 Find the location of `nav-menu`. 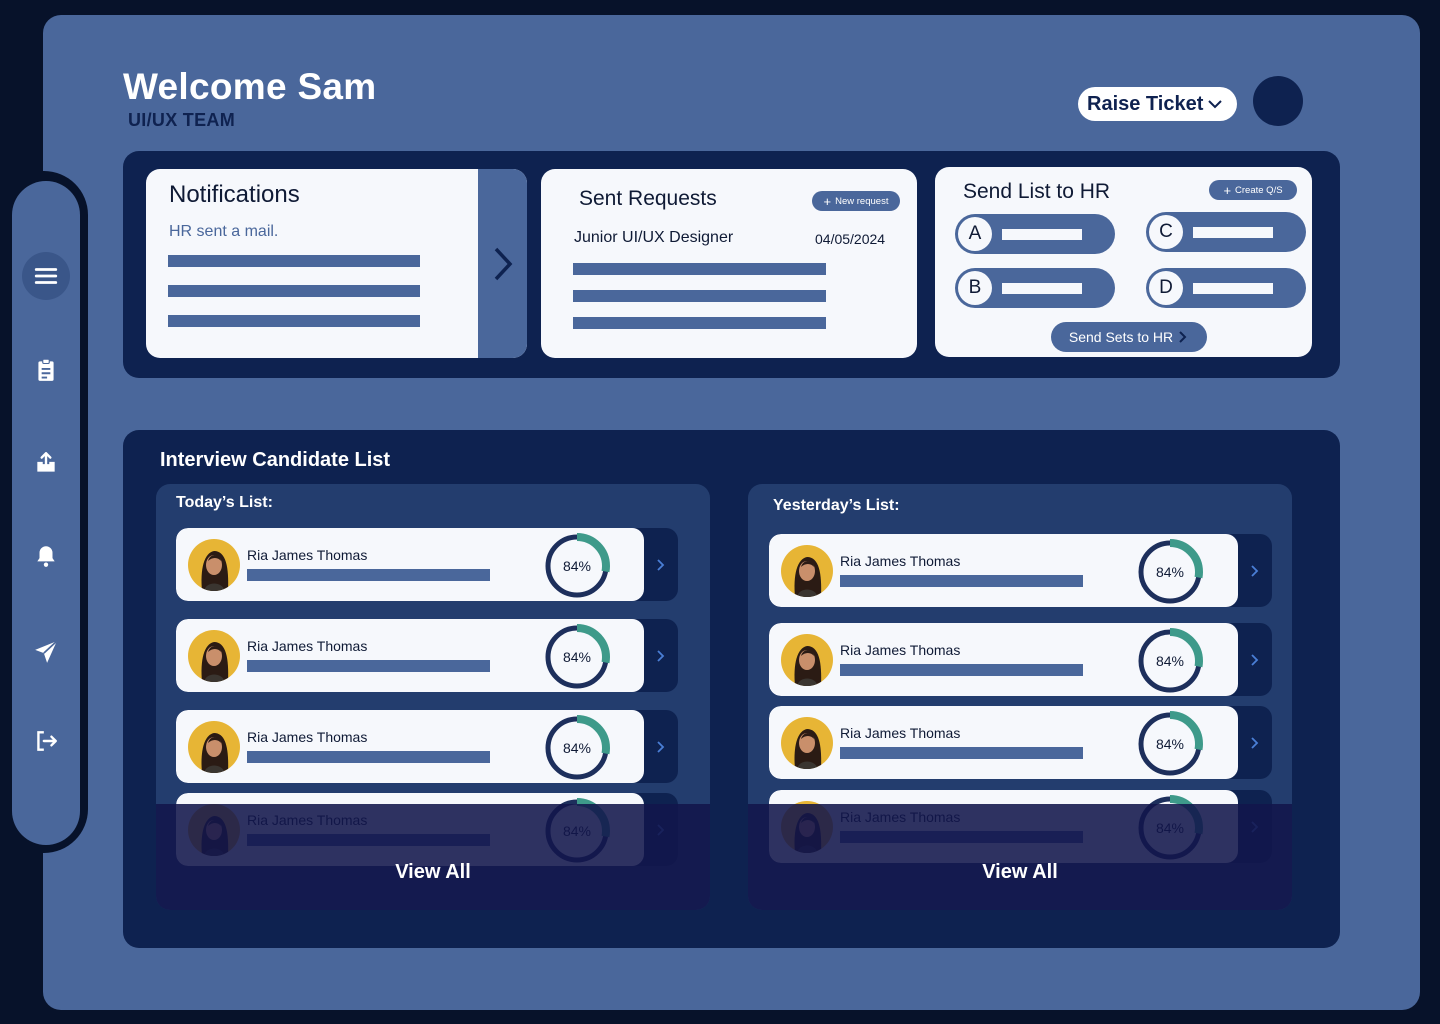

nav-menu is located at coordinates (46, 276).